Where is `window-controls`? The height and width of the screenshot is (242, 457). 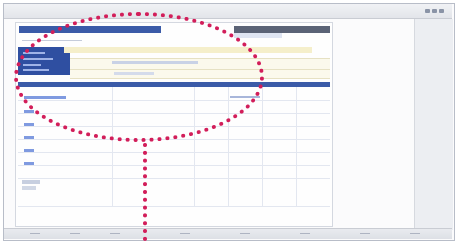
window-controls is located at coordinates (434, 11).